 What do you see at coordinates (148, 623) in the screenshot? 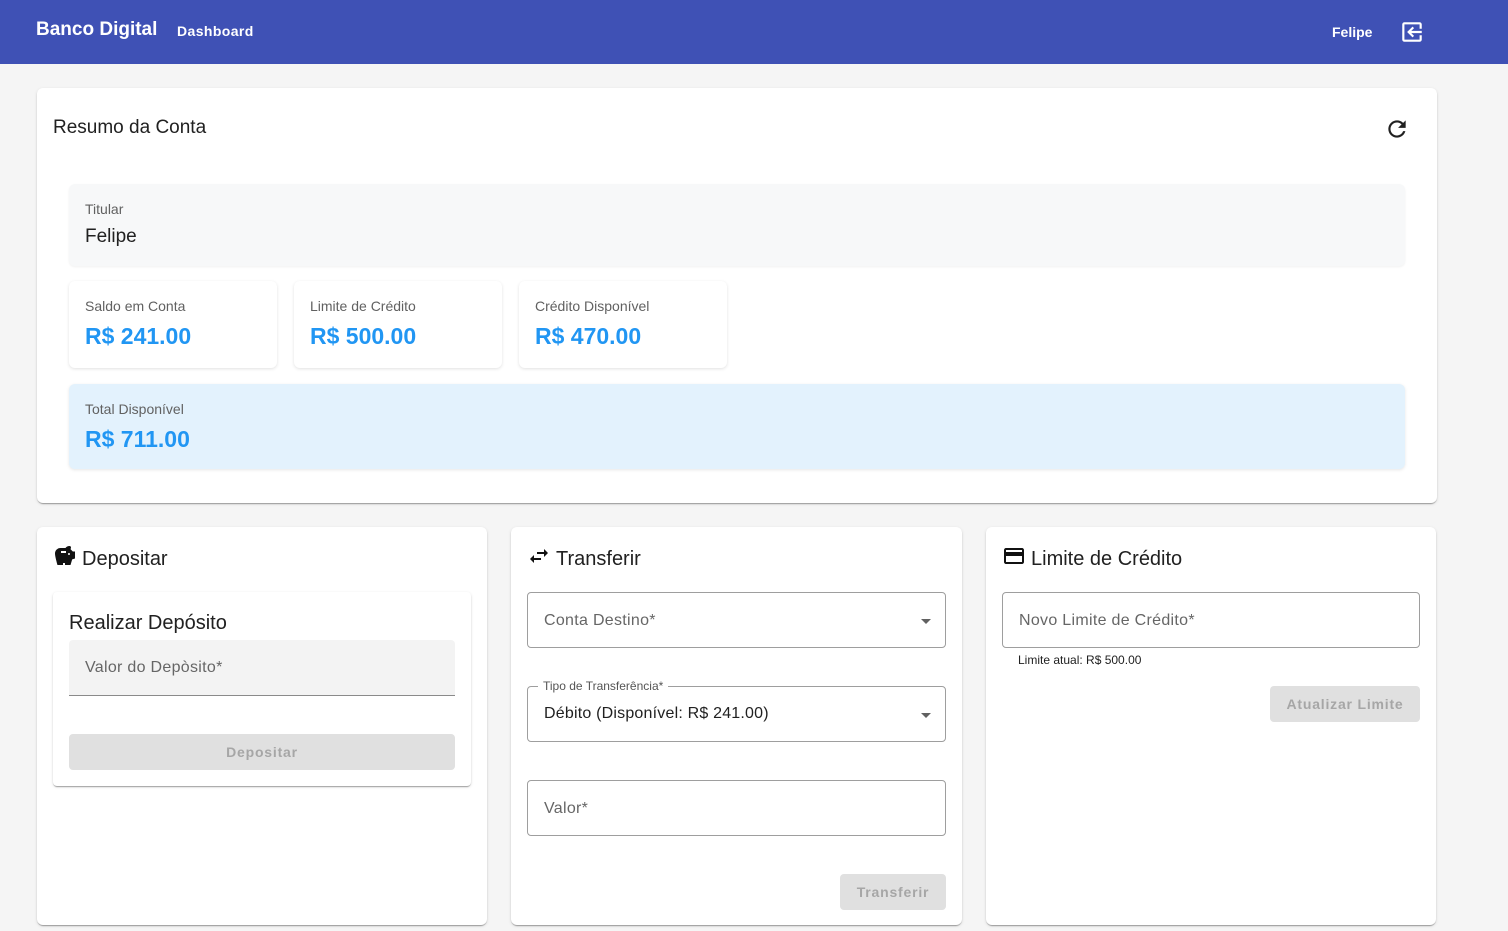
I see `deposit-form-title: Realizar Depósito` at bounding box center [148, 623].